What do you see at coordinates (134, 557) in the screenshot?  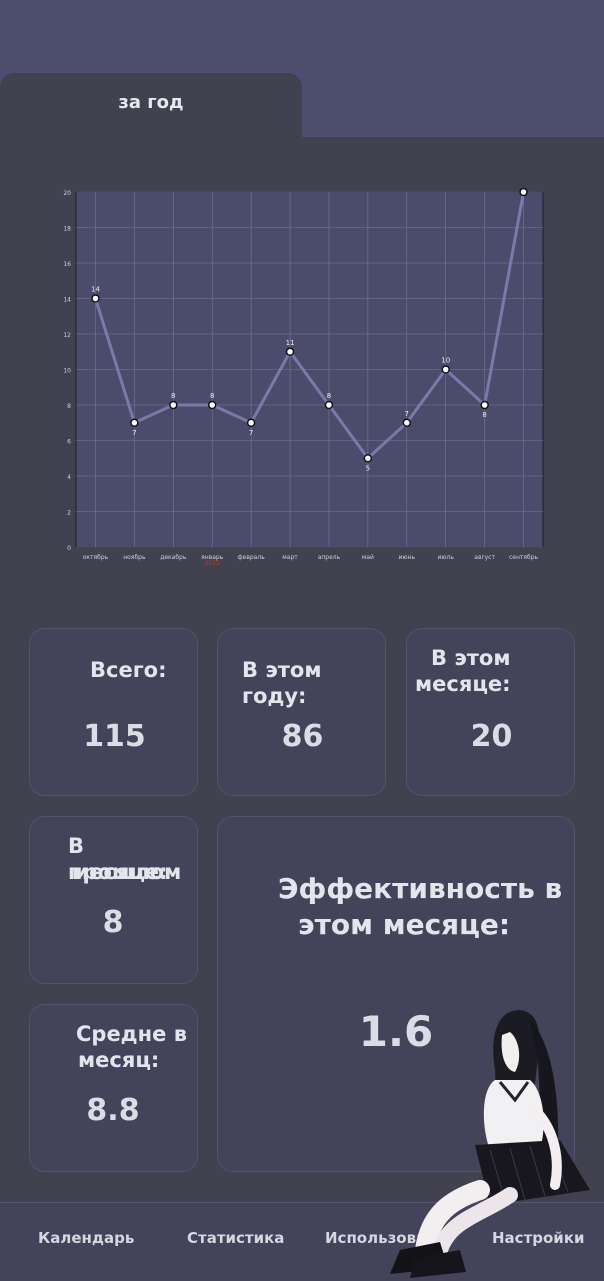 I see `x-tick-label: ноябрь` at bounding box center [134, 557].